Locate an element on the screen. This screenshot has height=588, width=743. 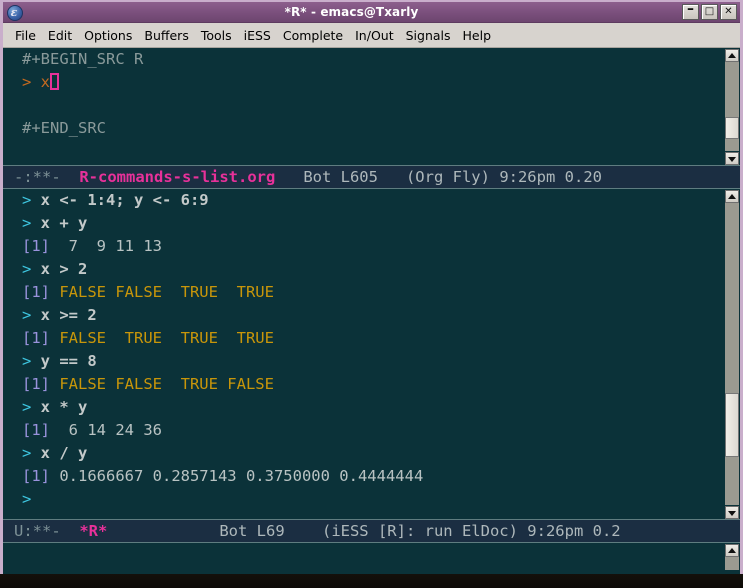
window-controls: – □ ✕ is located at coordinates (711, 10).